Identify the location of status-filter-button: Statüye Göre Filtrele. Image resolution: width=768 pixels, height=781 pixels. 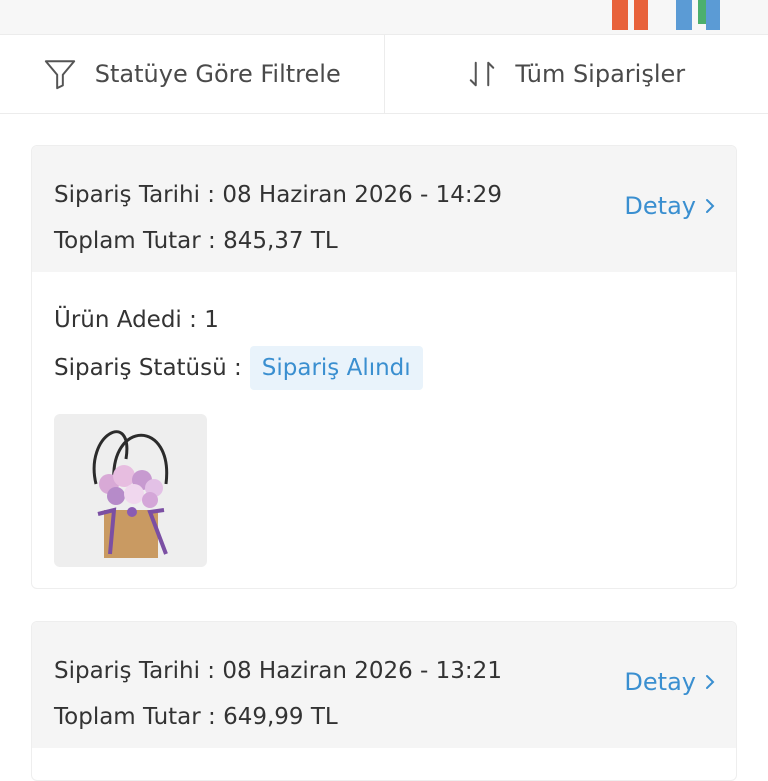
(192, 74).